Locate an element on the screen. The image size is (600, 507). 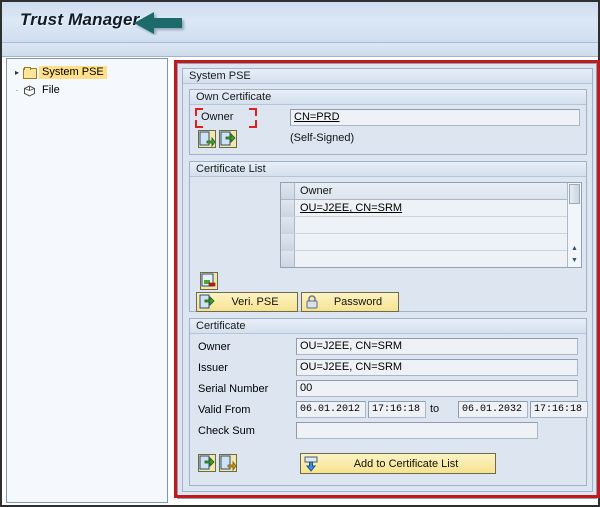
owner-value-text: CN=PRD is located at coordinates (317, 117).